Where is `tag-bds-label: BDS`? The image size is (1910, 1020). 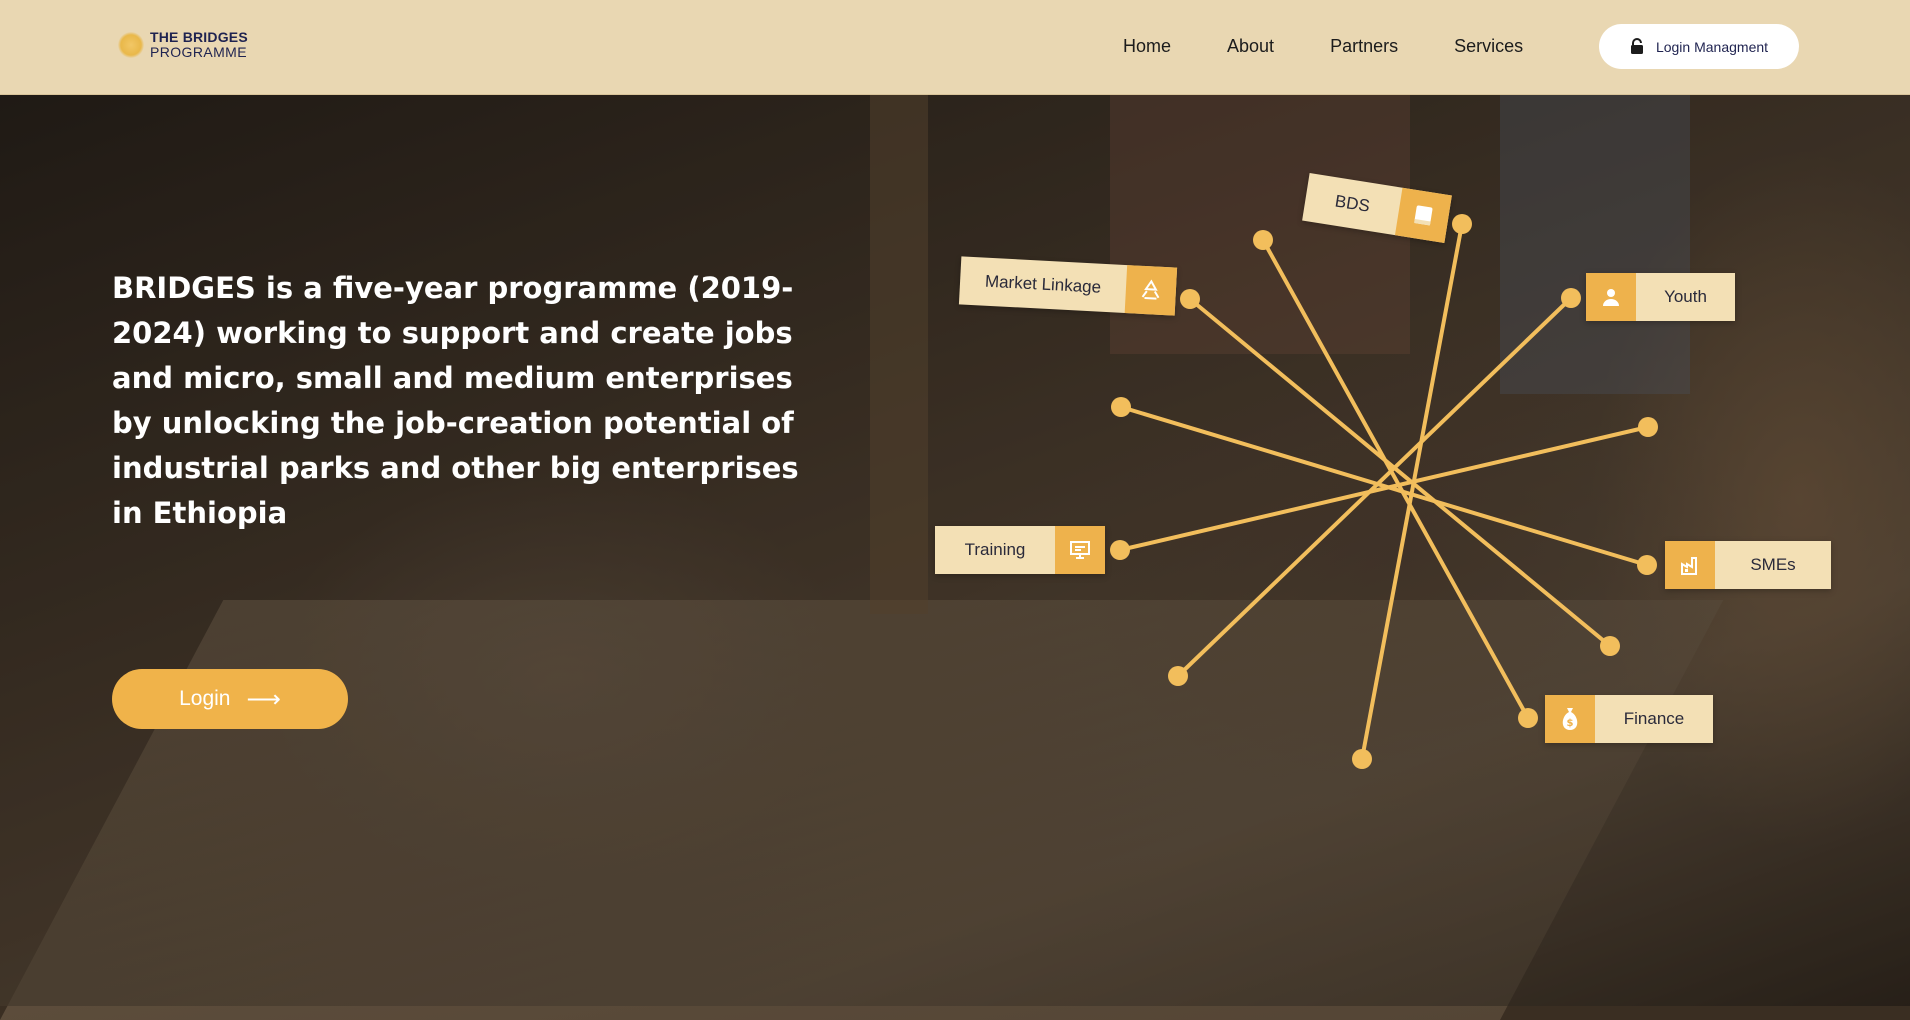 tag-bds-label: BDS is located at coordinates (1352, 203).